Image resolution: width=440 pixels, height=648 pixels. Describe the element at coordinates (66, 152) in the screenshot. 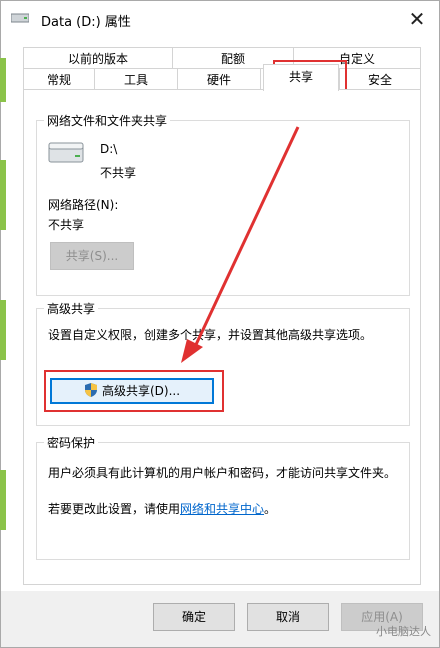

I see `hard-drive-icon` at that location.